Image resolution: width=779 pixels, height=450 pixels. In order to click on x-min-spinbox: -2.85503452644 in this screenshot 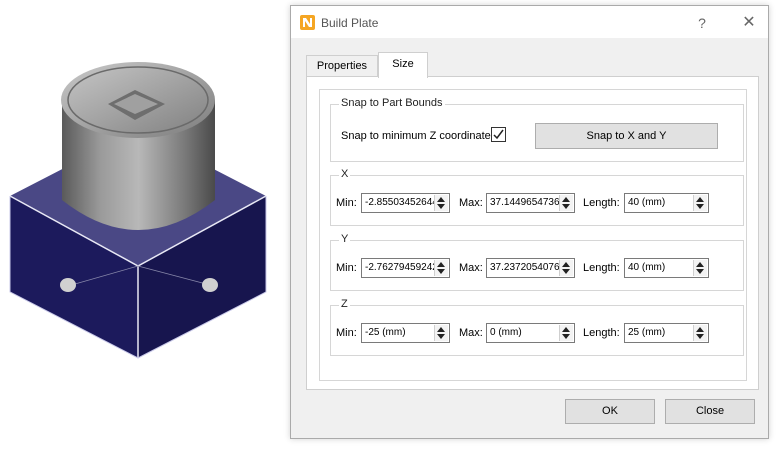, I will do `click(405, 203)`.